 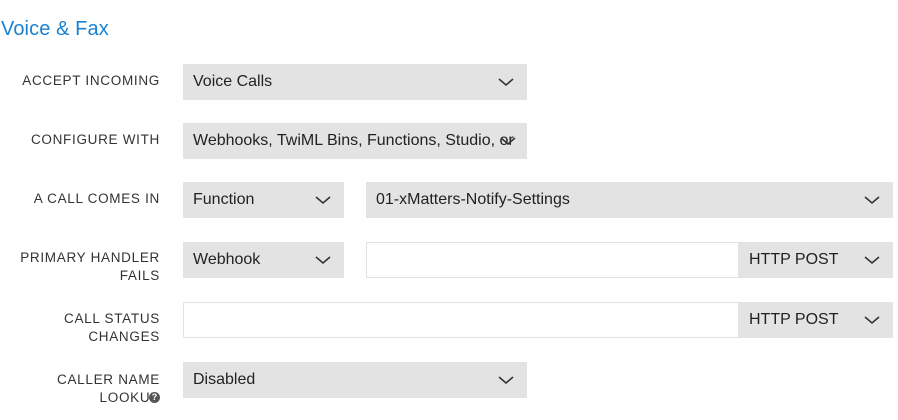 What do you see at coordinates (794, 319) in the screenshot?
I see `call-status-method-value: HTTP POST` at bounding box center [794, 319].